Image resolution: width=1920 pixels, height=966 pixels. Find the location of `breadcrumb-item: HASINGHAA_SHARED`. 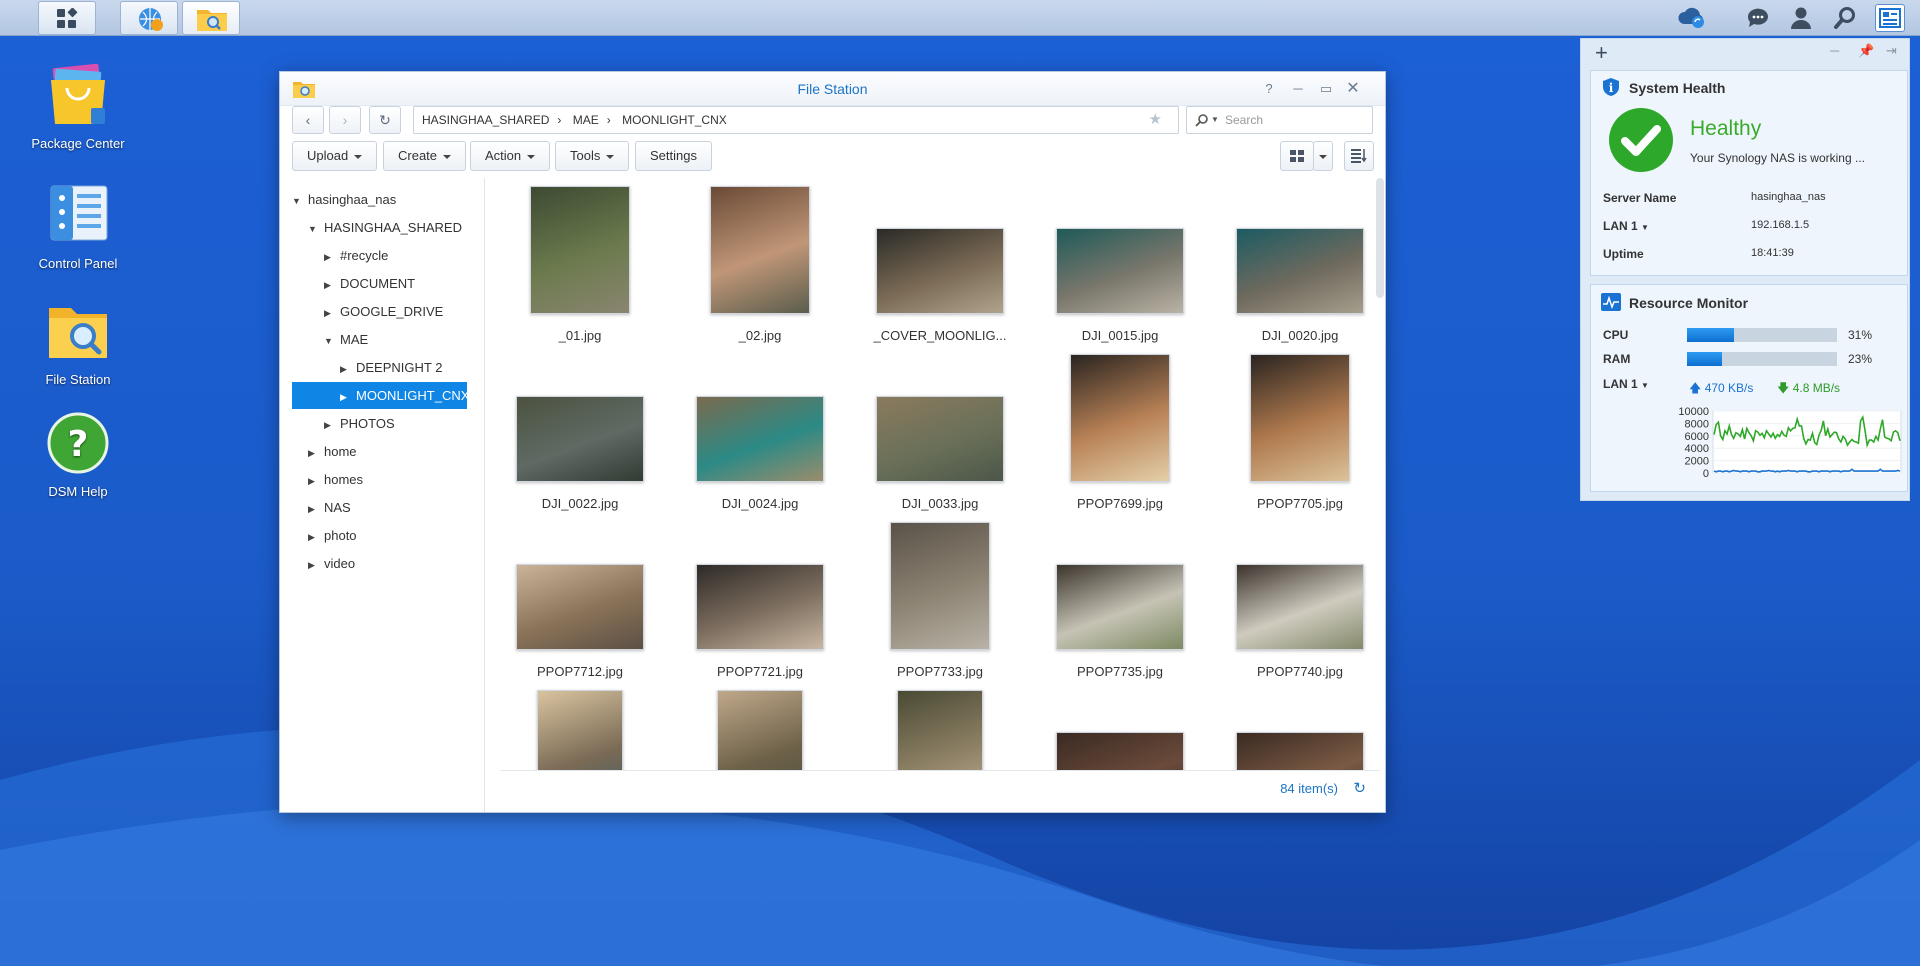

breadcrumb-item: HASINGHAA_SHARED is located at coordinates (485, 120).